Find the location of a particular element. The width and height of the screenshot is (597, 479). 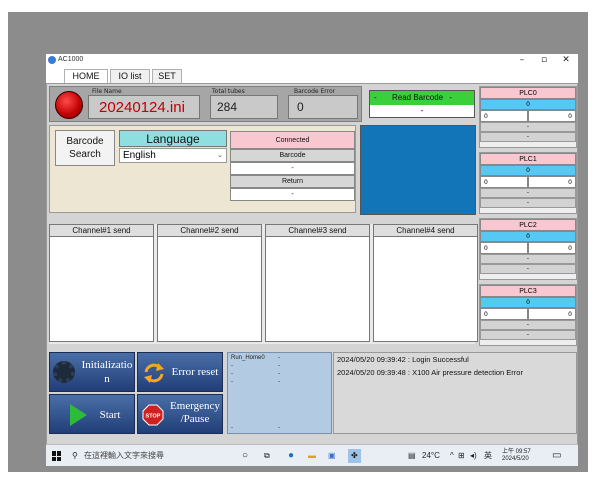

language-selected: English is located at coordinates (139, 155).